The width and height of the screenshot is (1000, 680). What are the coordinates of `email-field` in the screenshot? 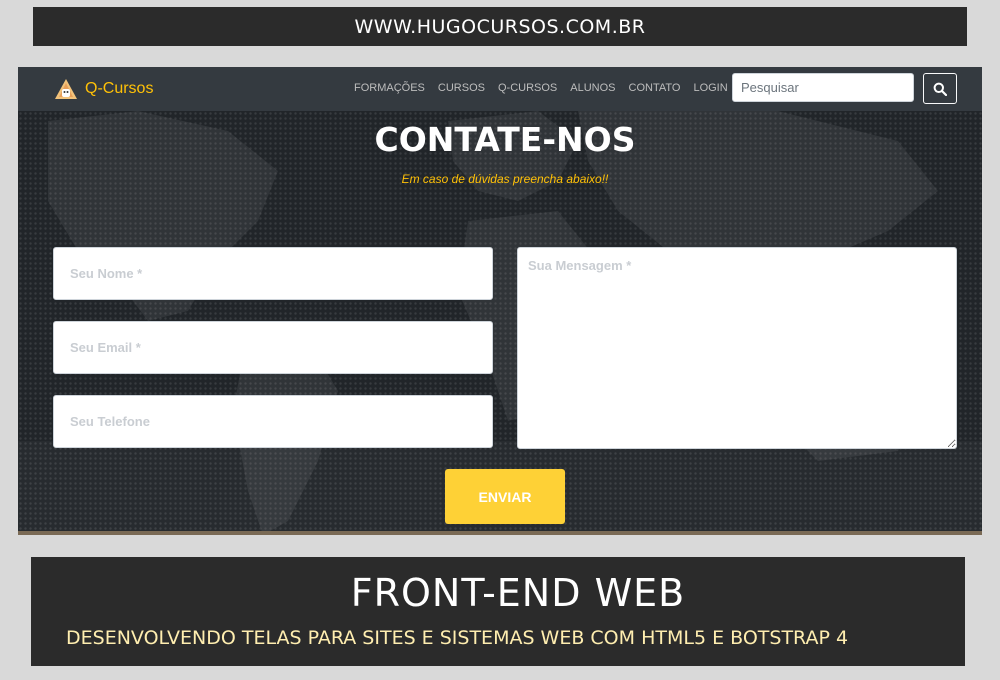 It's located at (273, 347).